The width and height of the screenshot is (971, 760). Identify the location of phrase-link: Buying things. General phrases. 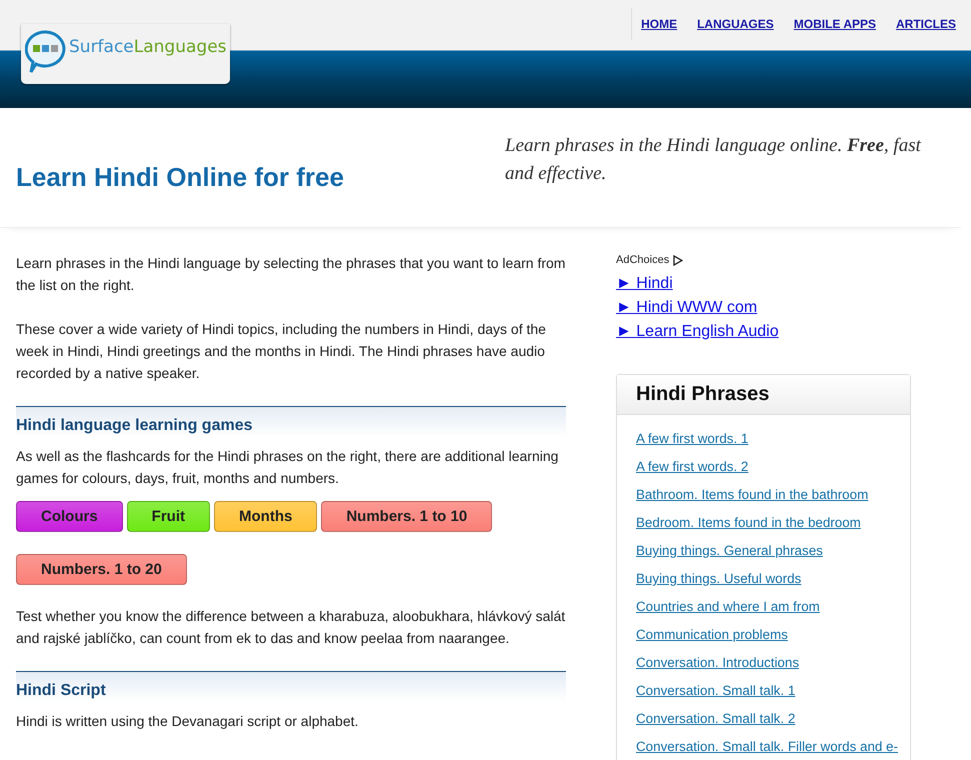
(771, 551).